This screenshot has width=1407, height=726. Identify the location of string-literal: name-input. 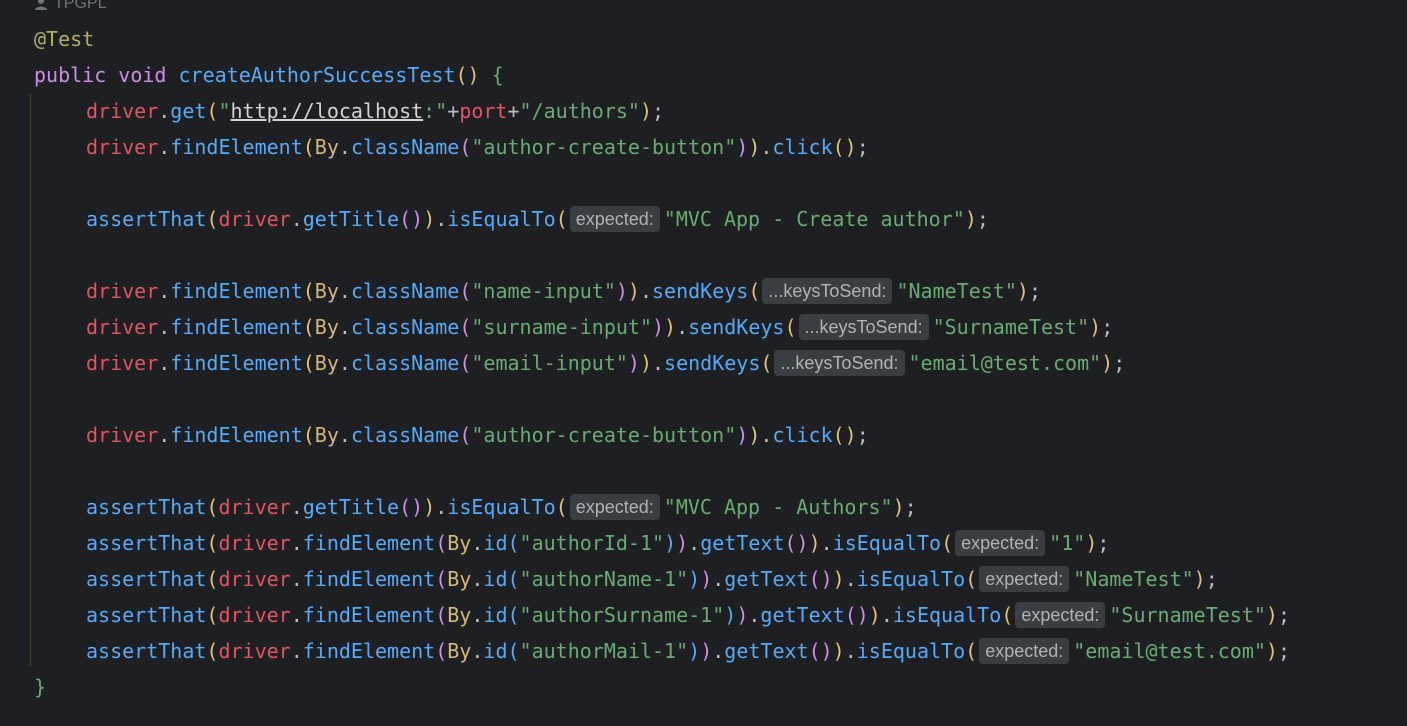
(543, 291).